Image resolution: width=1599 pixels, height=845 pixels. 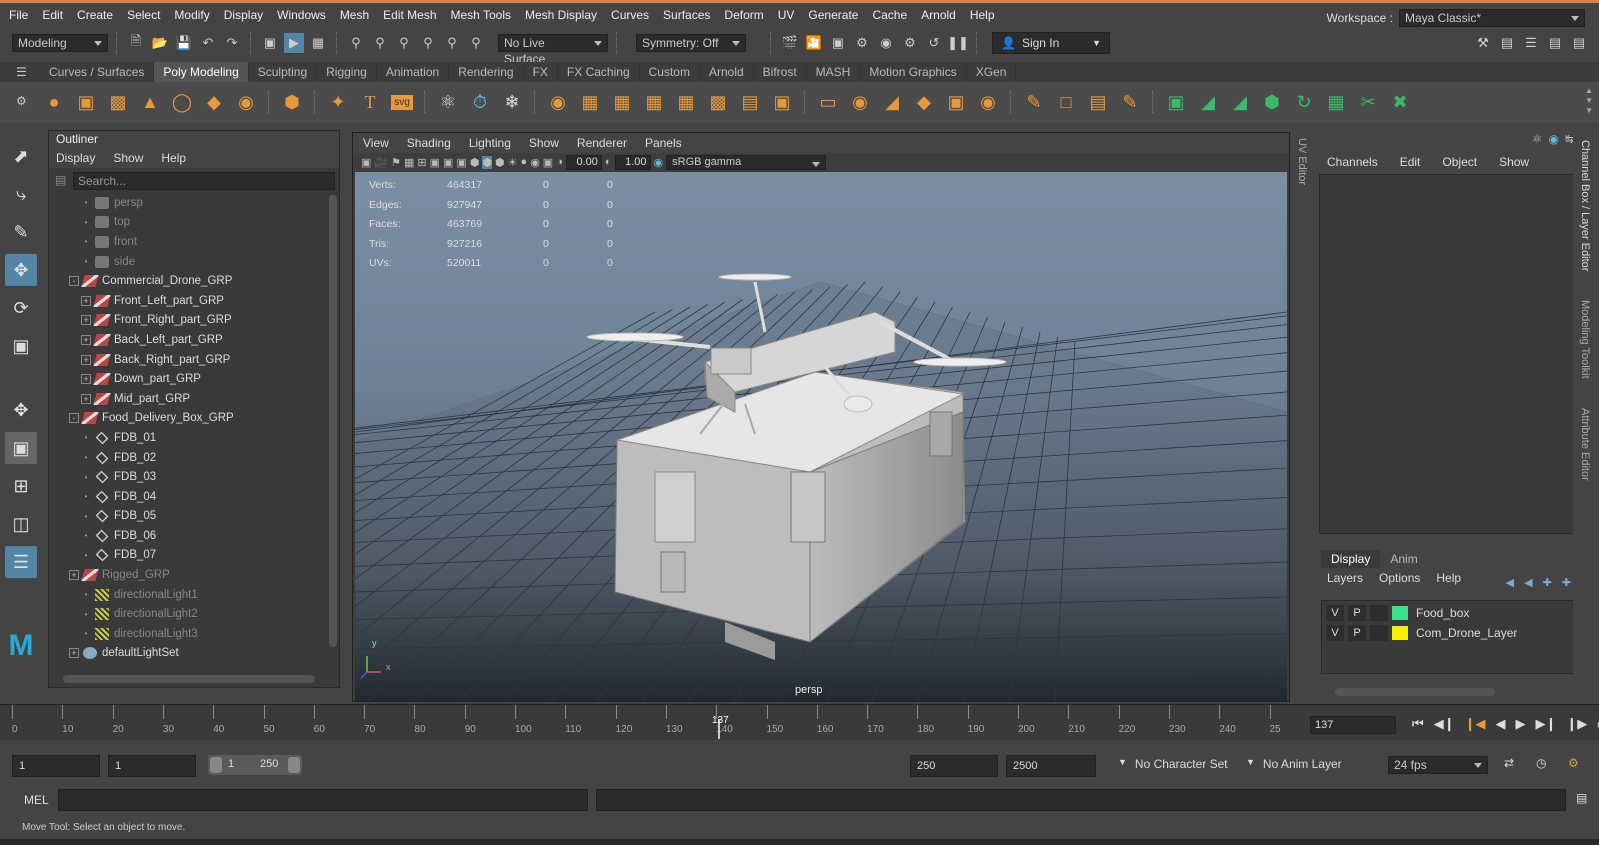 What do you see at coordinates (814, 43) in the screenshot?
I see `render-frame-icon: 🎦` at bounding box center [814, 43].